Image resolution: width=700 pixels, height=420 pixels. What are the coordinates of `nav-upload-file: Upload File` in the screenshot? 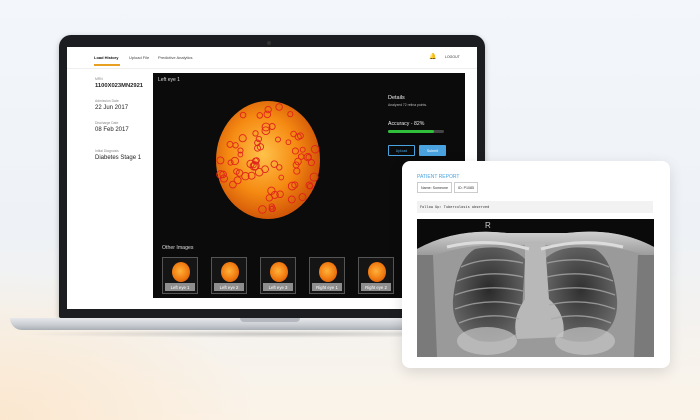 It's located at (139, 57).